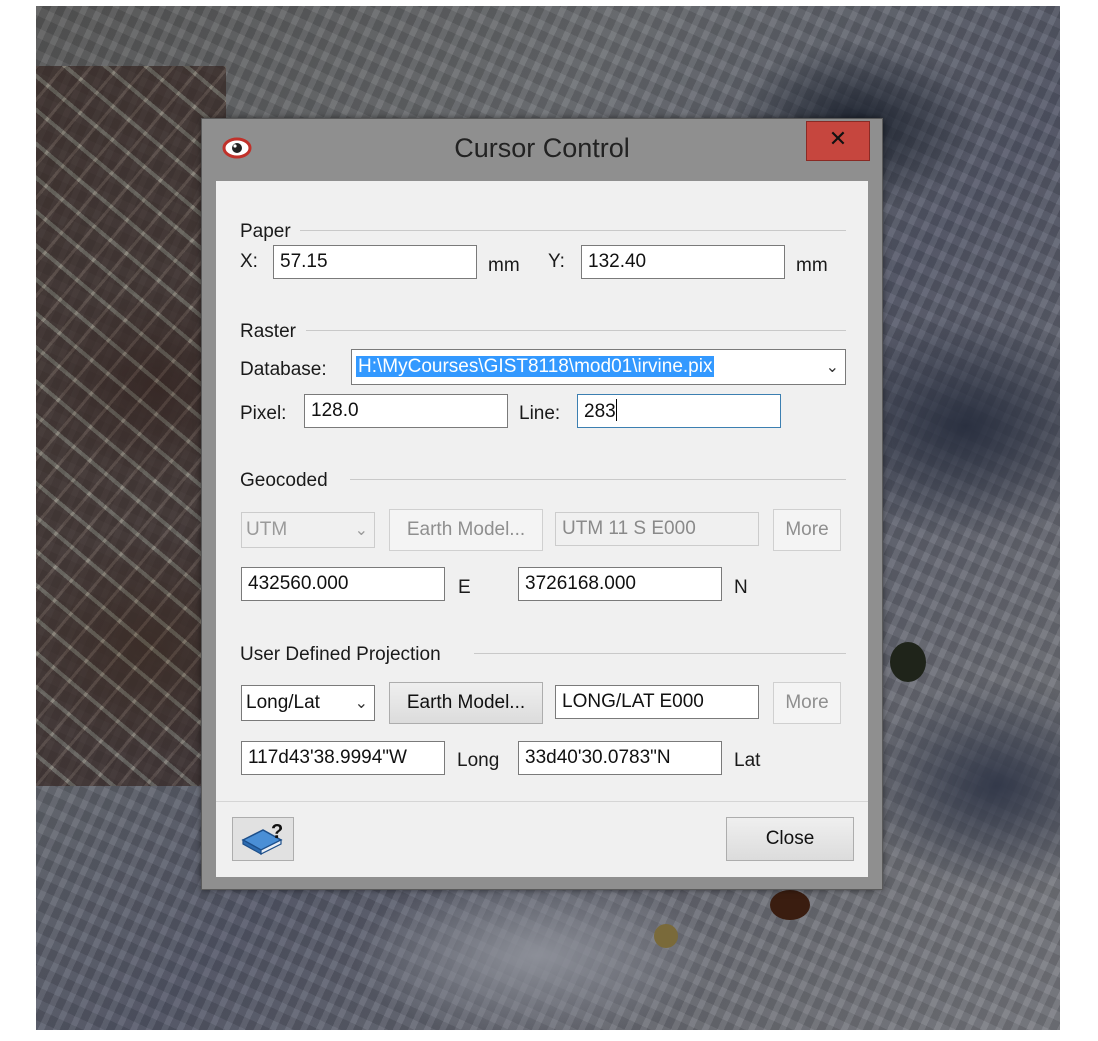  I want to click on northing-label: N, so click(741, 587).